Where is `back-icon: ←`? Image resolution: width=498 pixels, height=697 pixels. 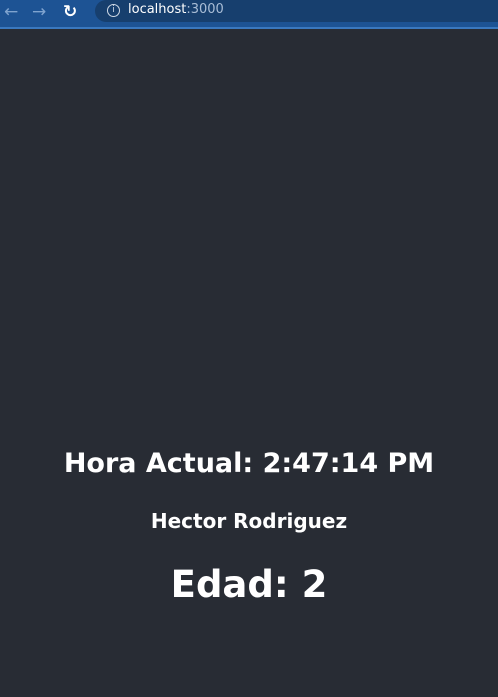 back-icon: ← is located at coordinates (11, 12).